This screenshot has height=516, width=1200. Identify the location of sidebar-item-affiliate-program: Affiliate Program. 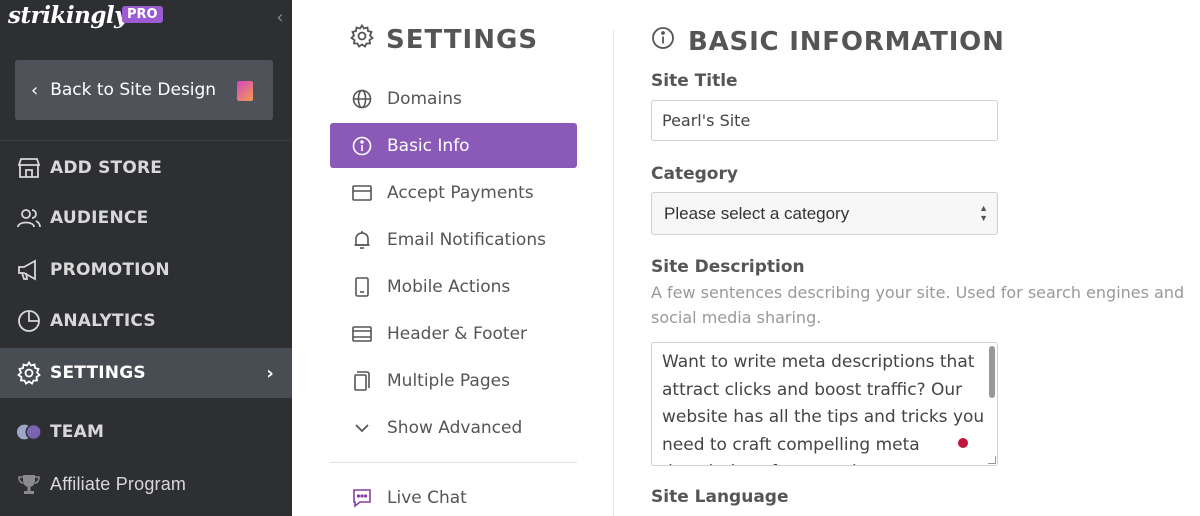
(146, 484).